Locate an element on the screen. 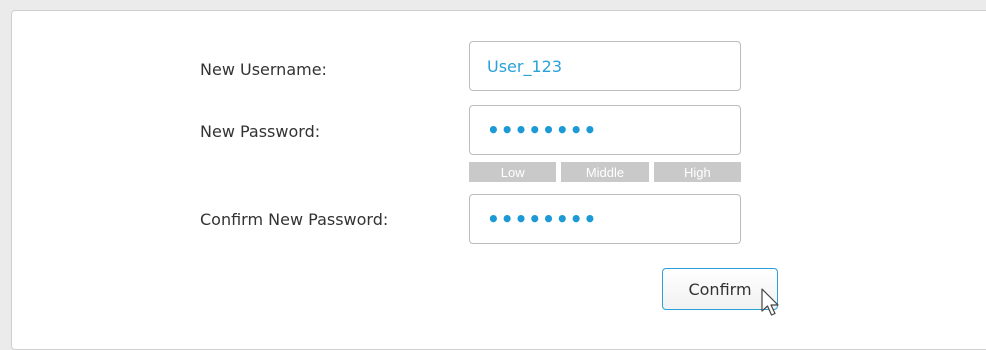 The width and height of the screenshot is (986, 350). new-password-input: •••••••• is located at coordinates (605, 130).